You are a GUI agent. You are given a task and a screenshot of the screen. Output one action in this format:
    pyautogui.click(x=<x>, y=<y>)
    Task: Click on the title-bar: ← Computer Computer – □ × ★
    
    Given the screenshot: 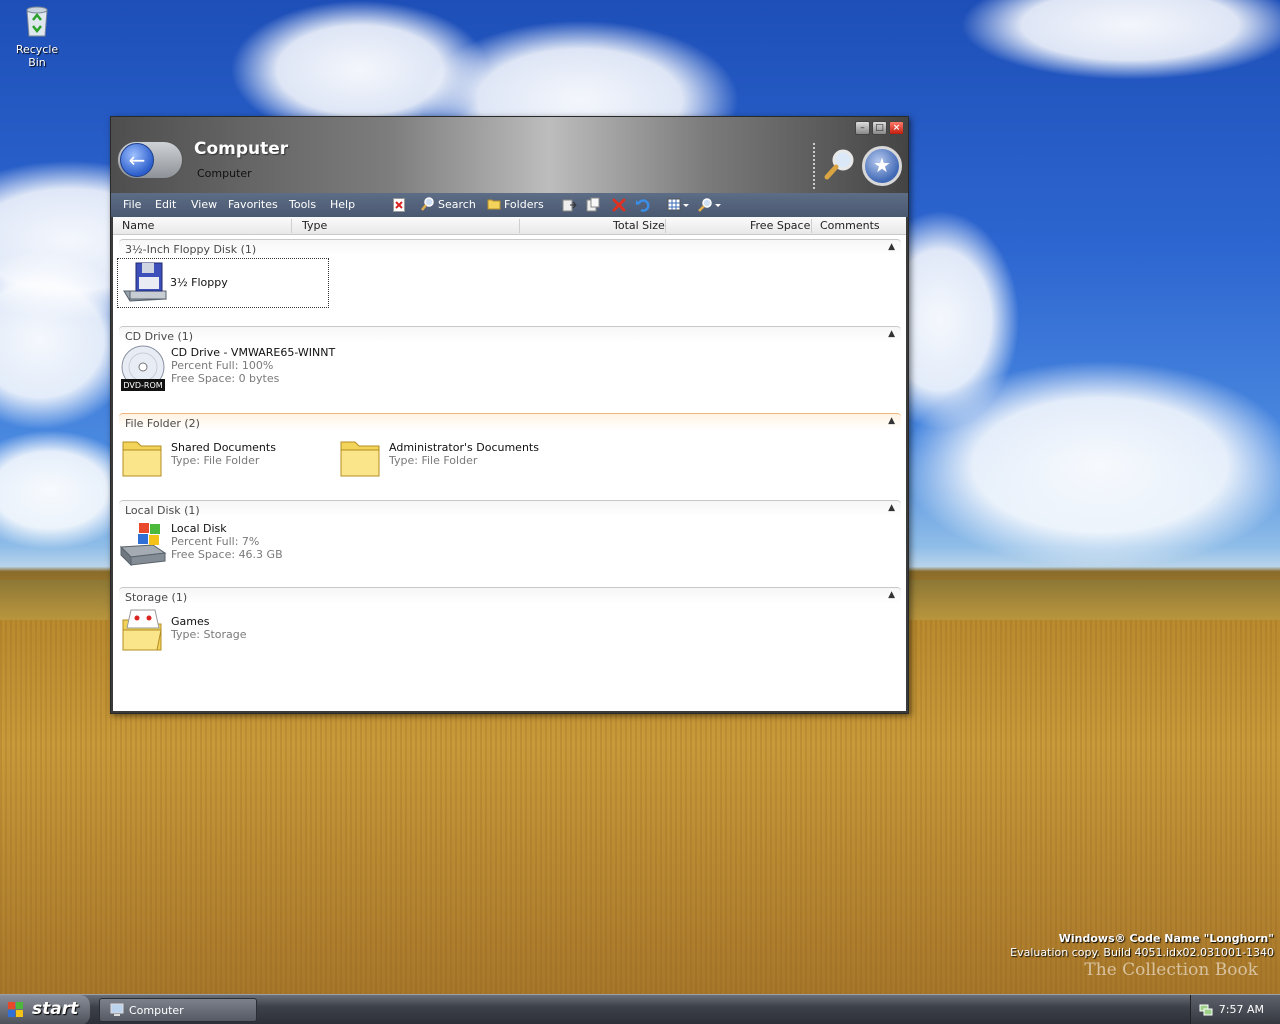 What is the action you would take?
    pyautogui.click(x=509, y=155)
    